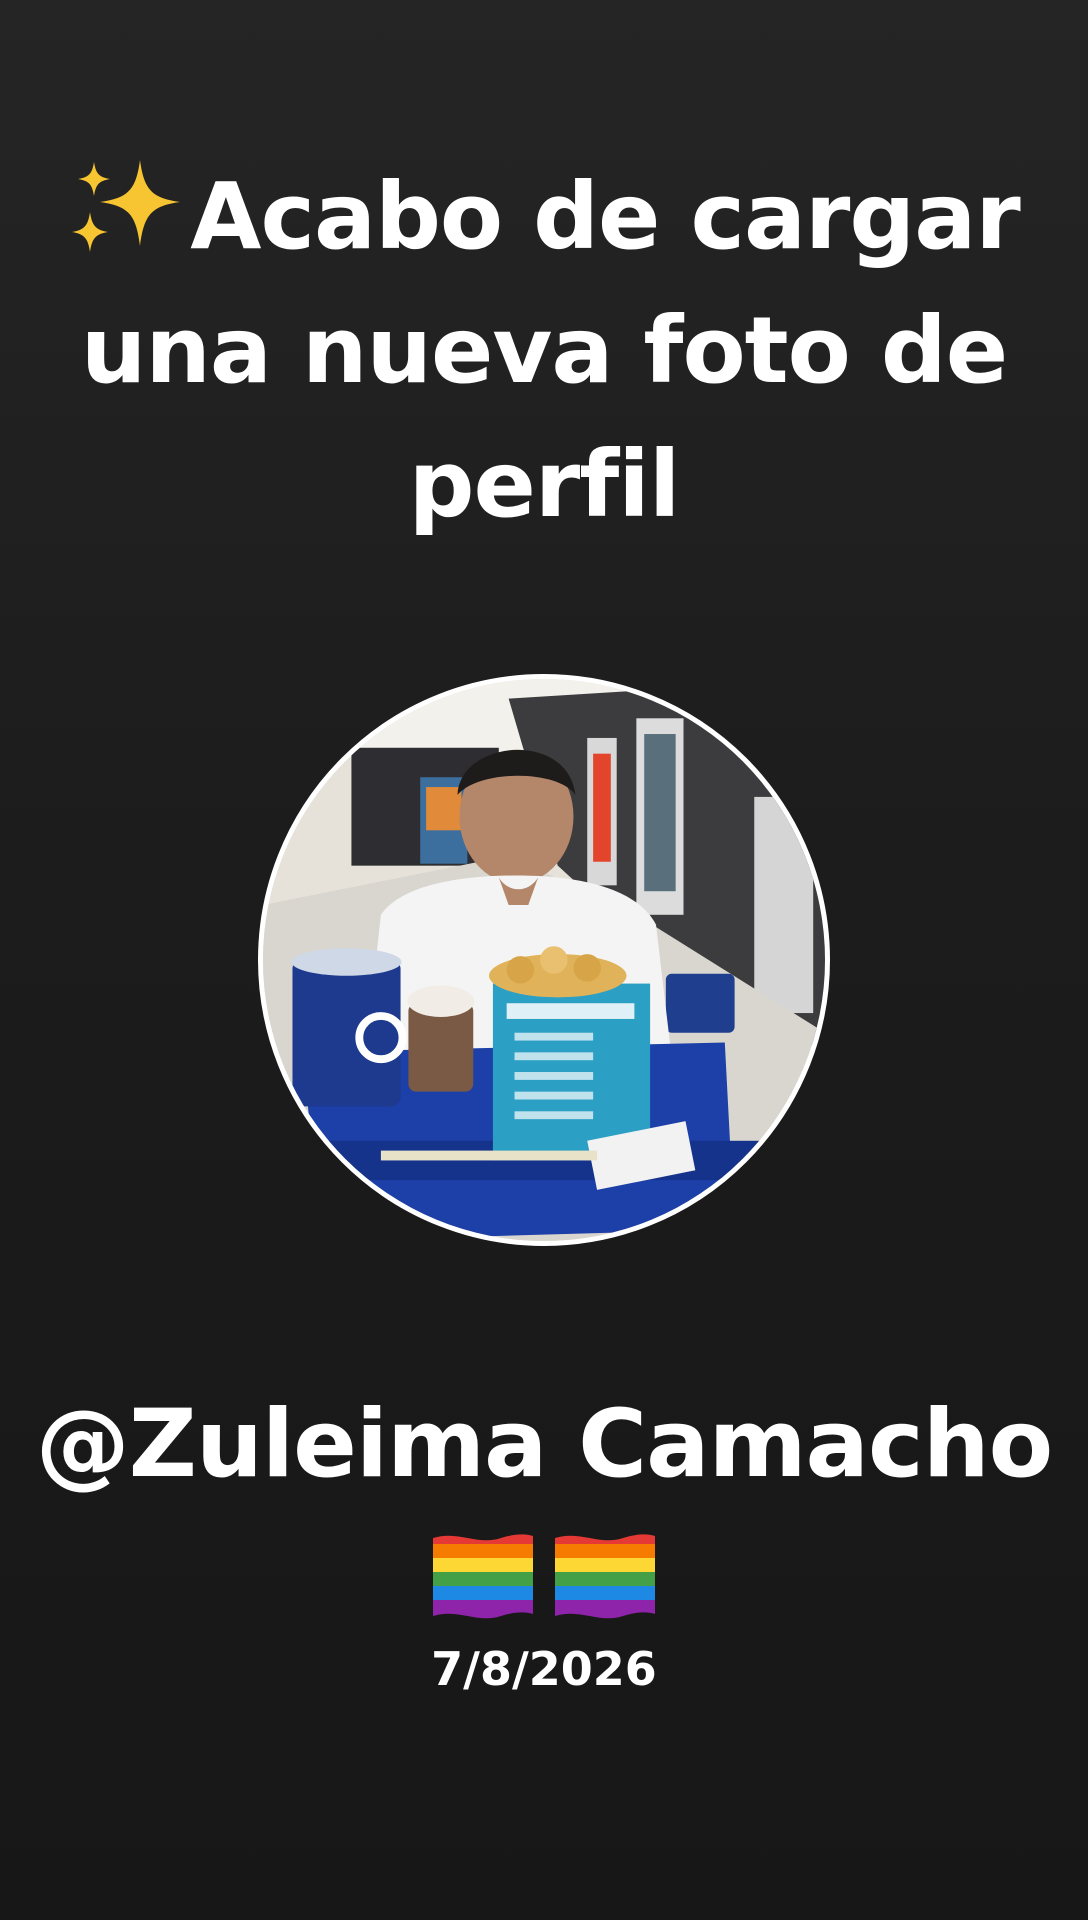 This screenshot has width=1088, height=1920. Describe the element at coordinates (544, 1669) in the screenshot. I see `date-label: 7/8/2026` at that location.